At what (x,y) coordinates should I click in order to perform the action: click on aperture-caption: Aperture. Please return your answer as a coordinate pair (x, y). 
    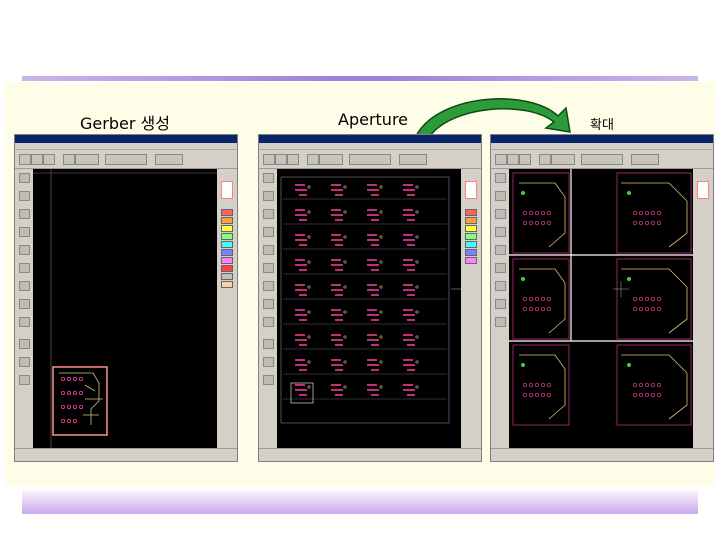
    Looking at the image, I should click on (373, 119).